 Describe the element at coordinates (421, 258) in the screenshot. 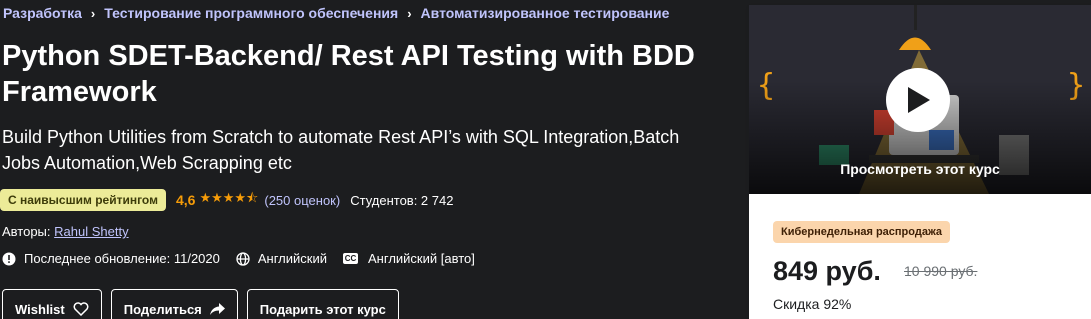

I see `captions-text: Английский [авто]` at that location.